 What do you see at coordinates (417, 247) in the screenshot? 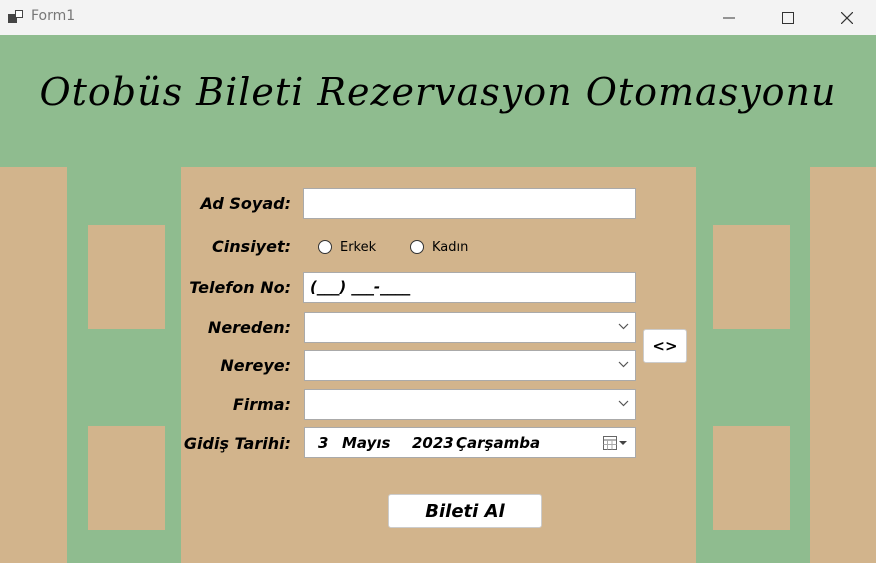
I see `radio-kadin` at bounding box center [417, 247].